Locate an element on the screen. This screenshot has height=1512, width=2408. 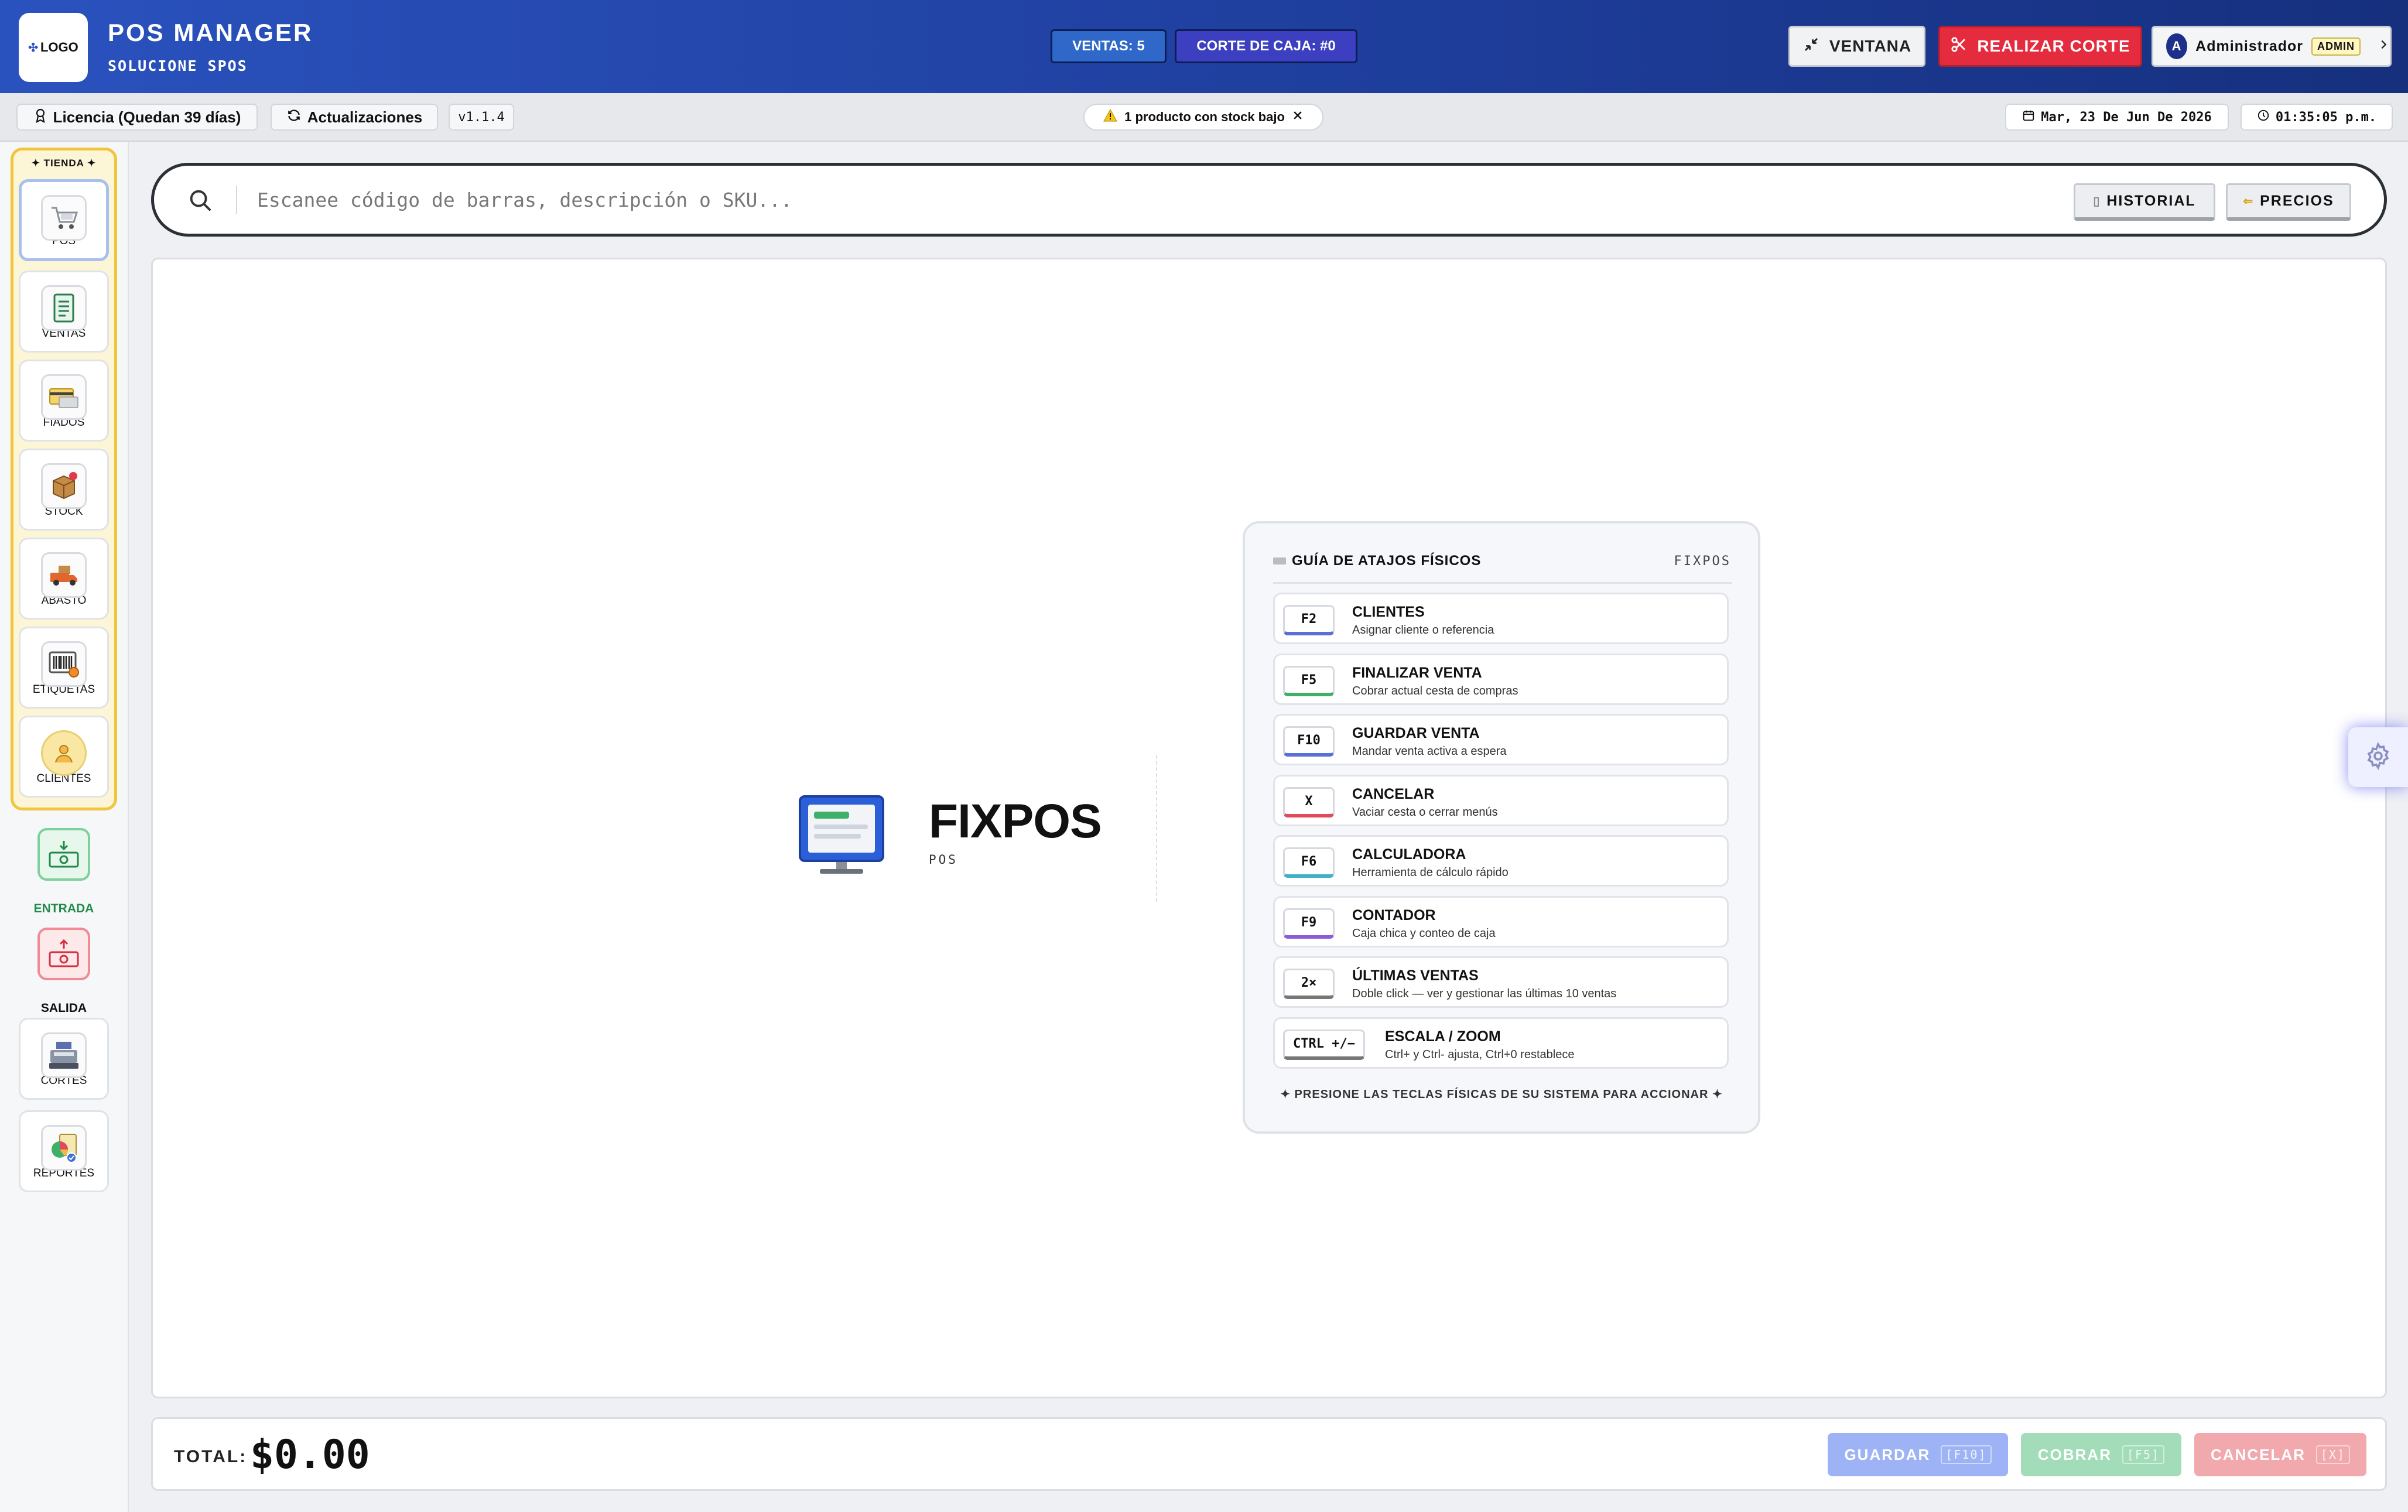
precios-button: ⇐ PRECIOS is located at coordinates (2289, 202).